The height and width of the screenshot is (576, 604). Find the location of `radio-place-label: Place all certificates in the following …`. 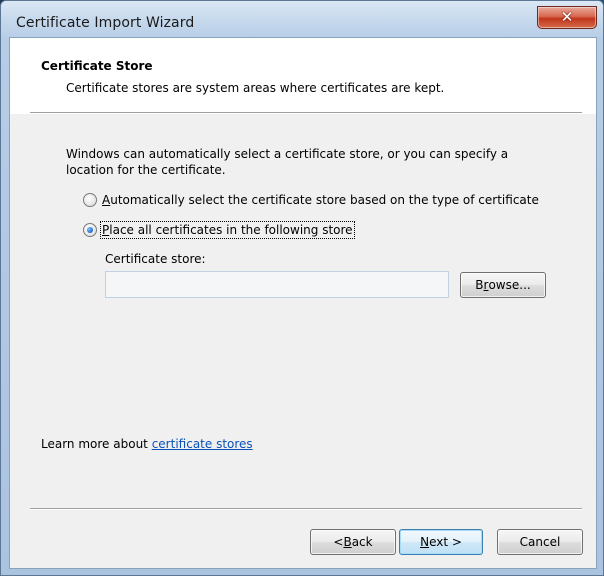

radio-place-label: Place all certificates in the following … is located at coordinates (227, 230).